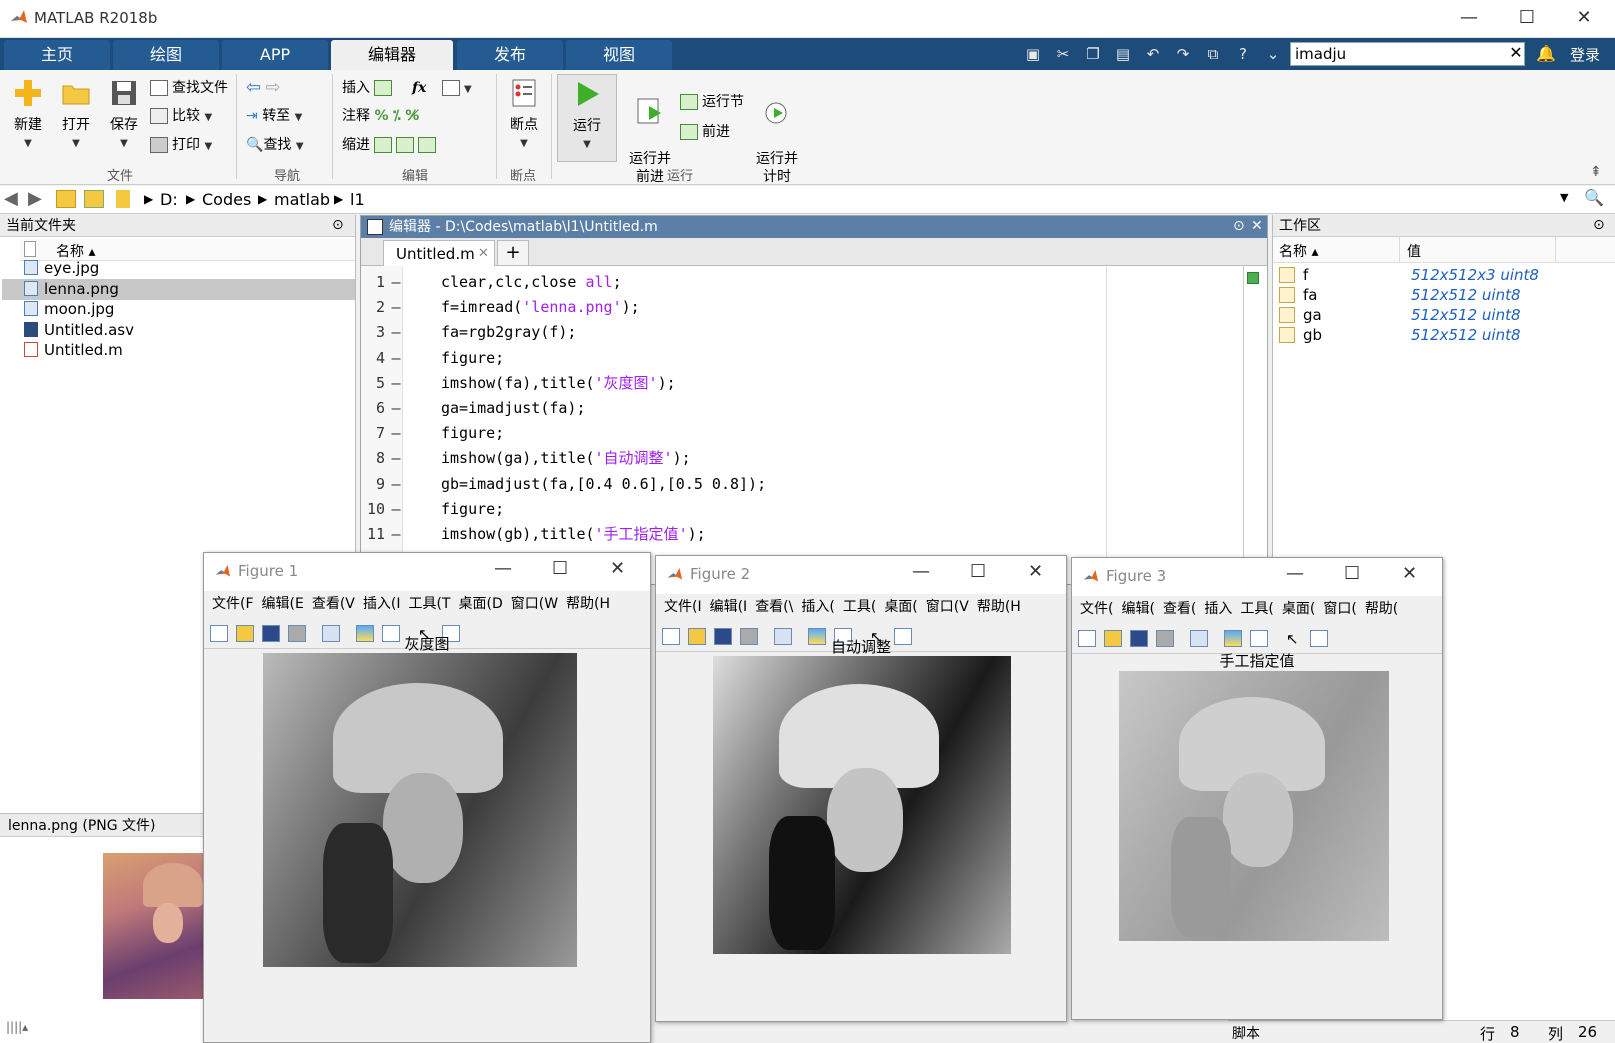 This screenshot has width=1615, height=1043. What do you see at coordinates (169, 199) in the screenshot?
I see `crumb-drive: D:` at bounding box center [169, 199].